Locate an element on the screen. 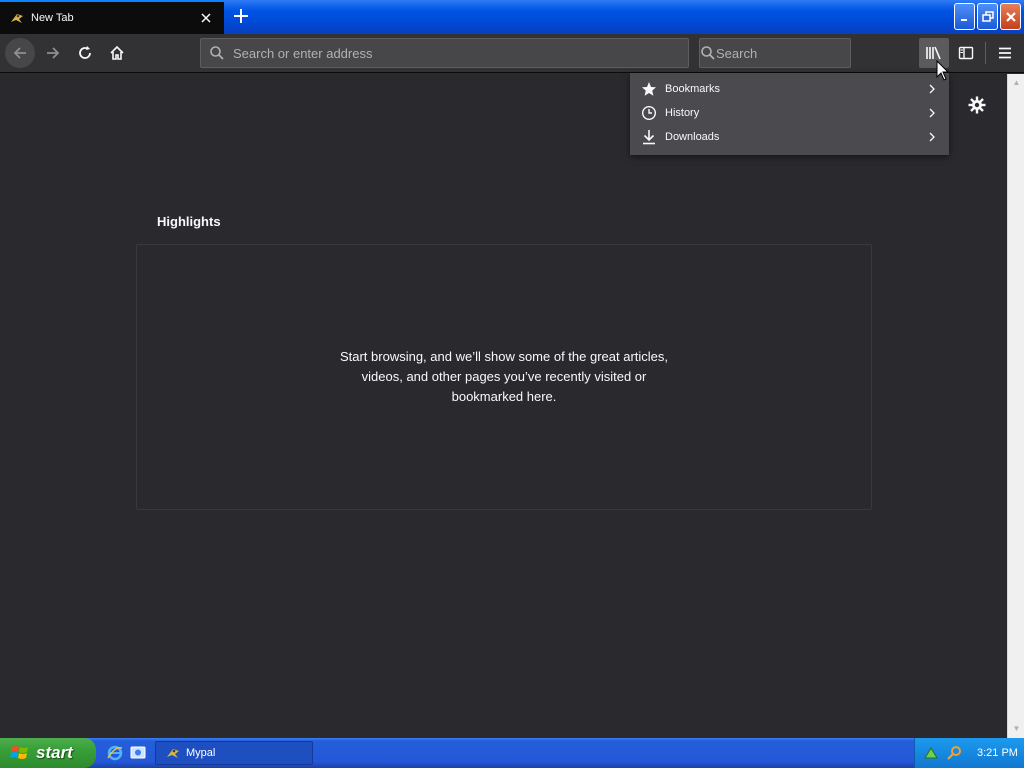 The image size is (1024, 768). library-menu-item-history: History is located at coordinates (789, 113).